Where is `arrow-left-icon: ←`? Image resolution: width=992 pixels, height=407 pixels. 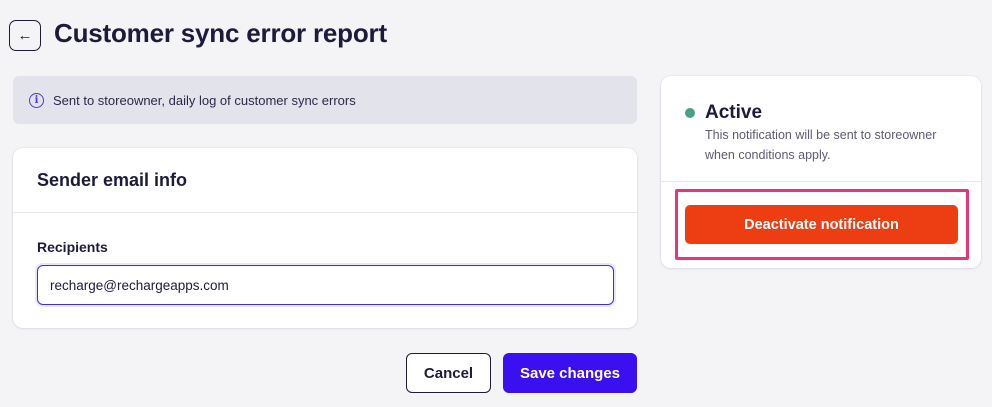
arrow-left-icon: ← is located at coordinates (25, 35).